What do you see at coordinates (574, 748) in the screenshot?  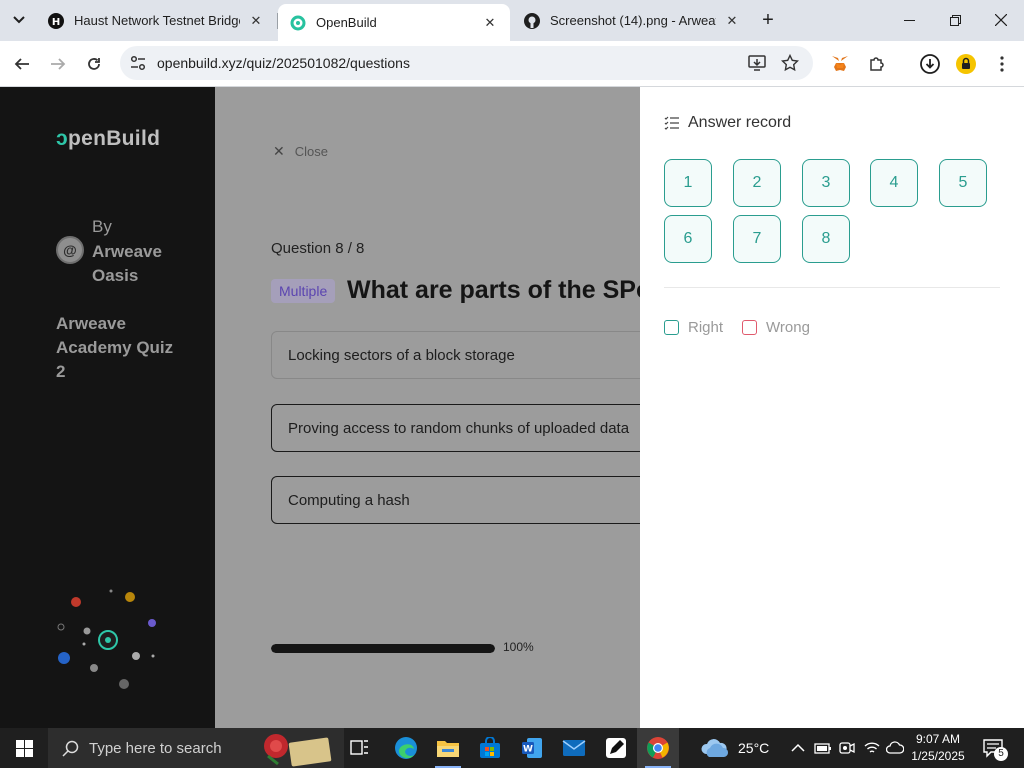 I see `mail-icon` at bounding box center [574, 748].